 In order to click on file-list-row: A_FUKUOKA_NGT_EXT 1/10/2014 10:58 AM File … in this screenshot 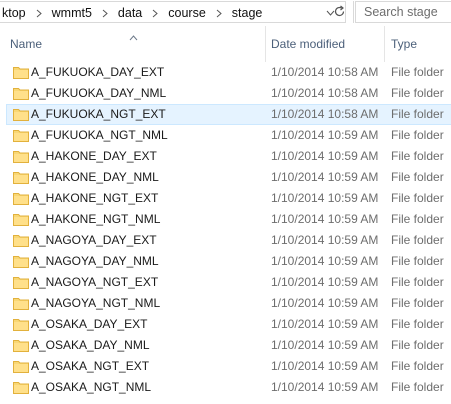, I will do `click(225, 114)`.